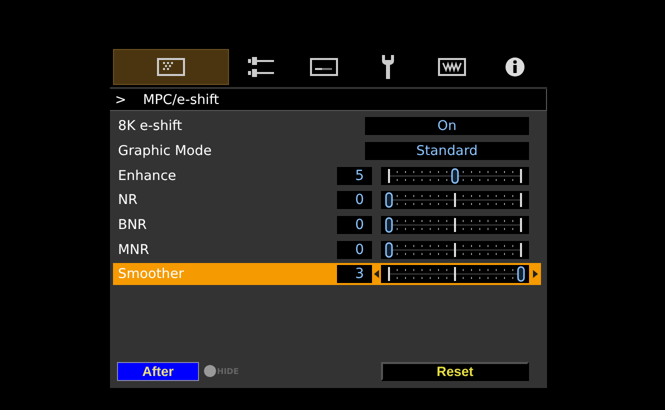 The image size is (665, 410). What do you see at coordinates (134, 250) in the screenshot?
I see `row-label: MNR` at bounding box center [134, 250].